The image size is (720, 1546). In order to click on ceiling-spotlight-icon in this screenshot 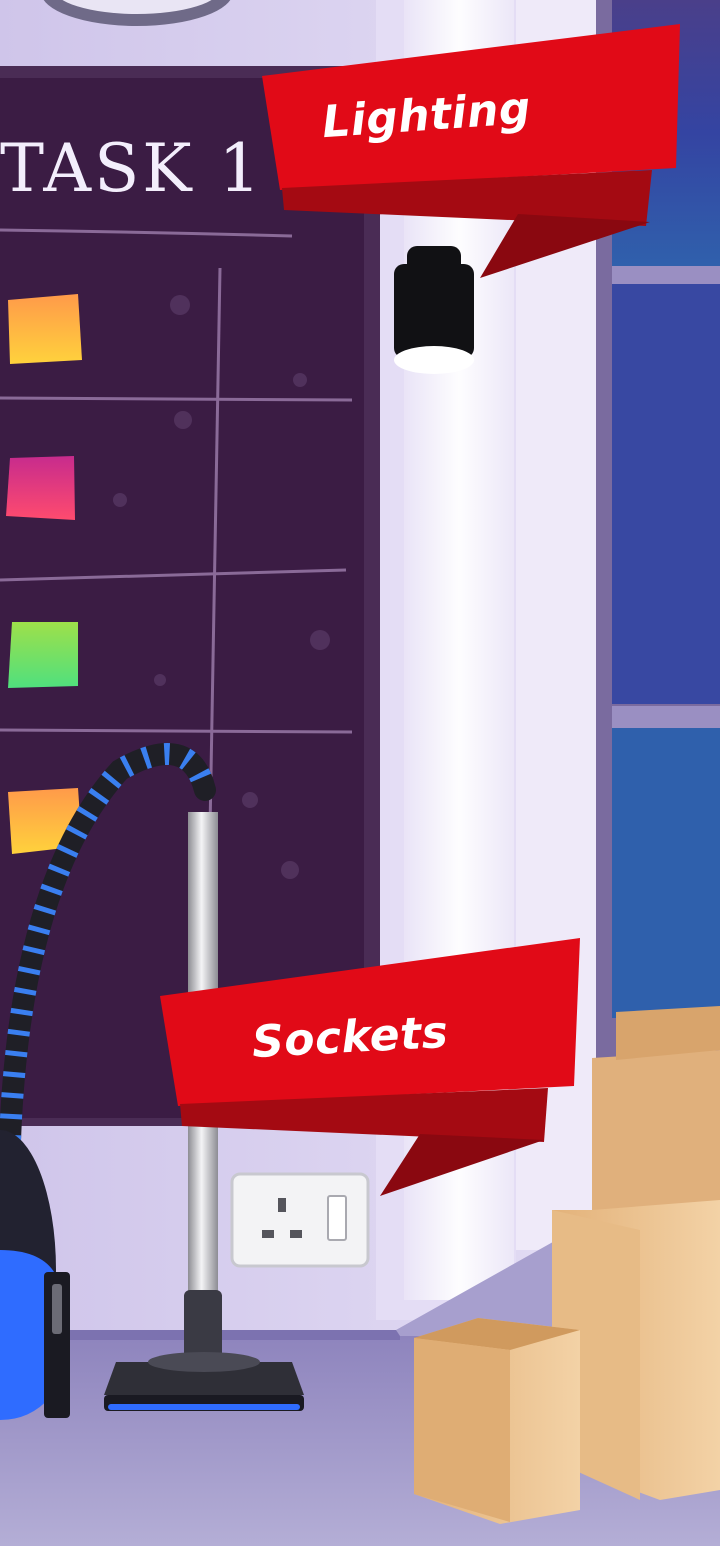, I will do `click(434, 310)`.